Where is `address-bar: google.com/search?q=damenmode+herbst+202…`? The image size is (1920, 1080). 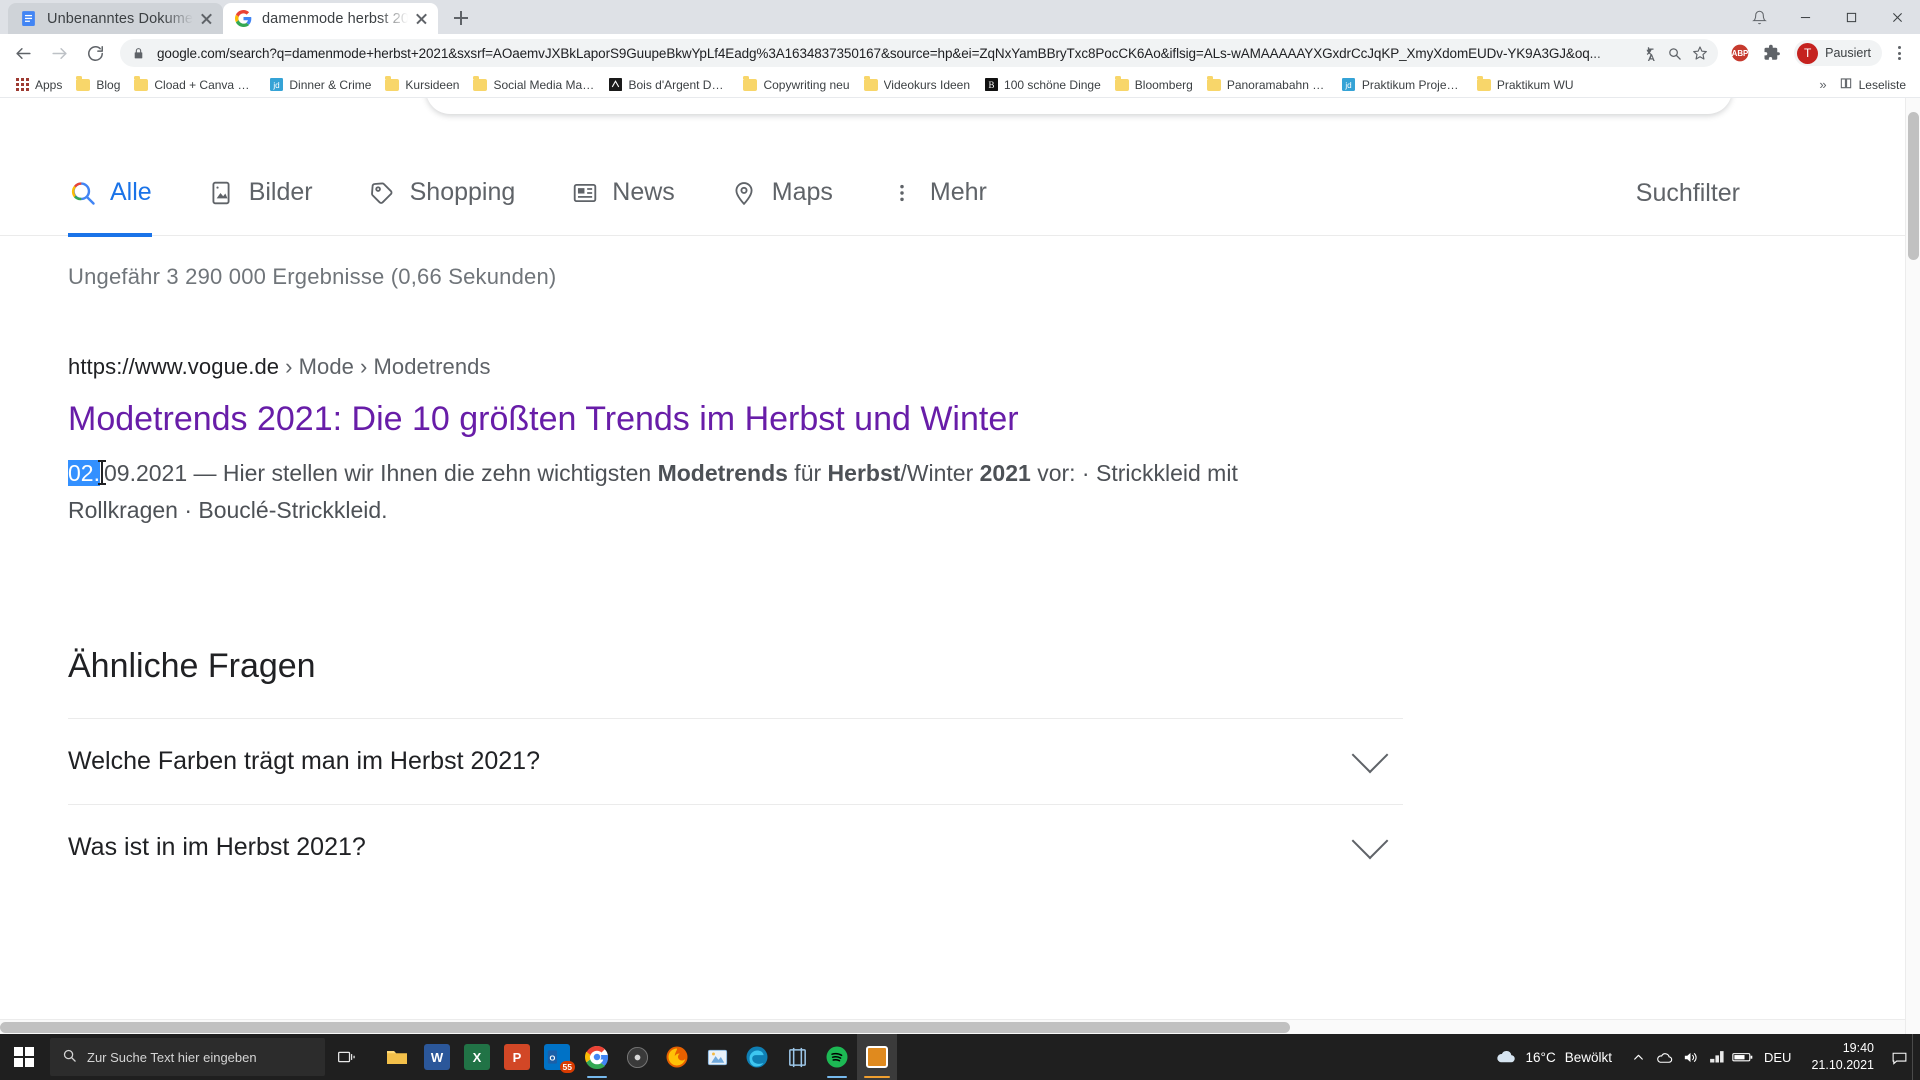 address-bar: google.com/search?q=damenmode+herbst+202… is located at coordinates (919, 53).